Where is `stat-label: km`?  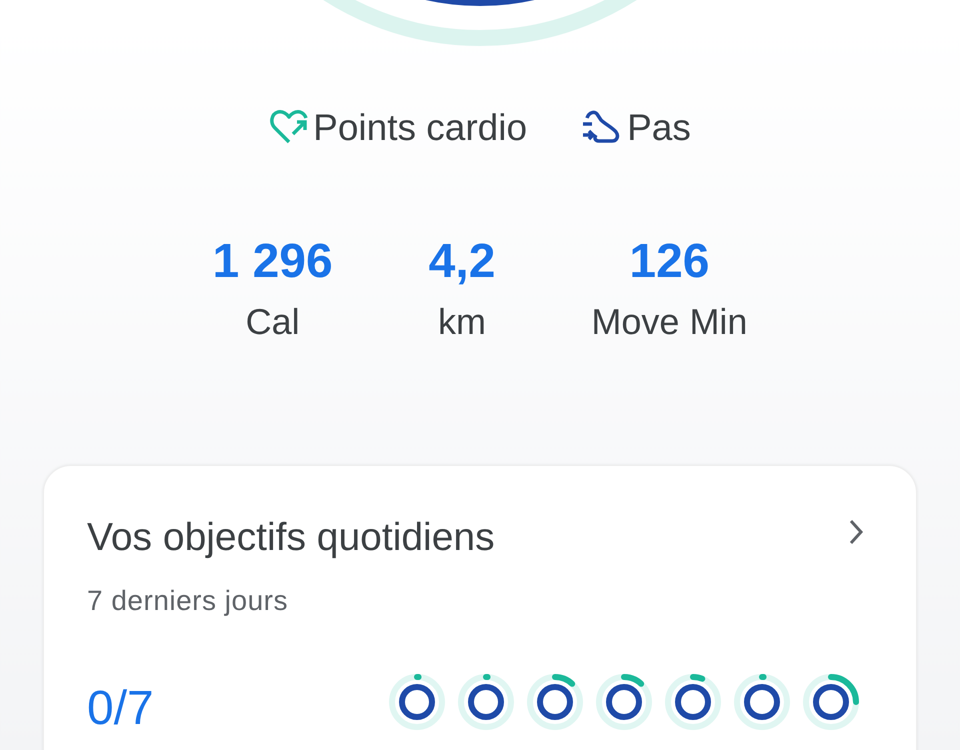
stat-label: km is located at coordinates (462, 322).